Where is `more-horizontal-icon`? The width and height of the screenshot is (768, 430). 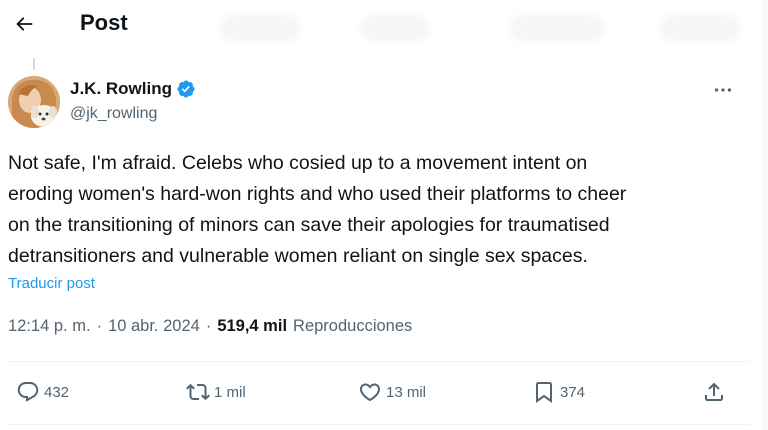 more-horizontal-icon is located at coordinates (723, 90).